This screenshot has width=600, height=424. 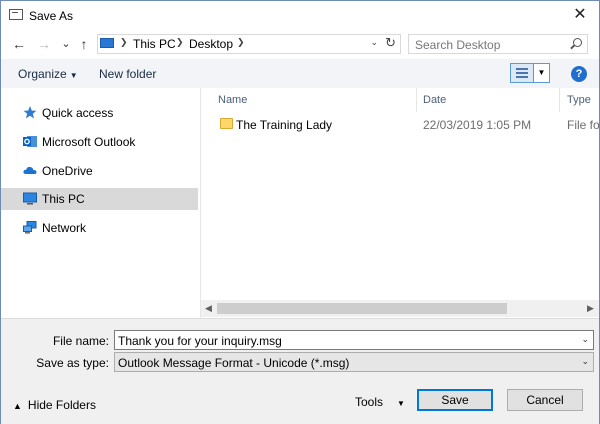 I want to click on sidebar-item-microsoft-outlook: Microsoft Outlook, so click(x=99, y=142).